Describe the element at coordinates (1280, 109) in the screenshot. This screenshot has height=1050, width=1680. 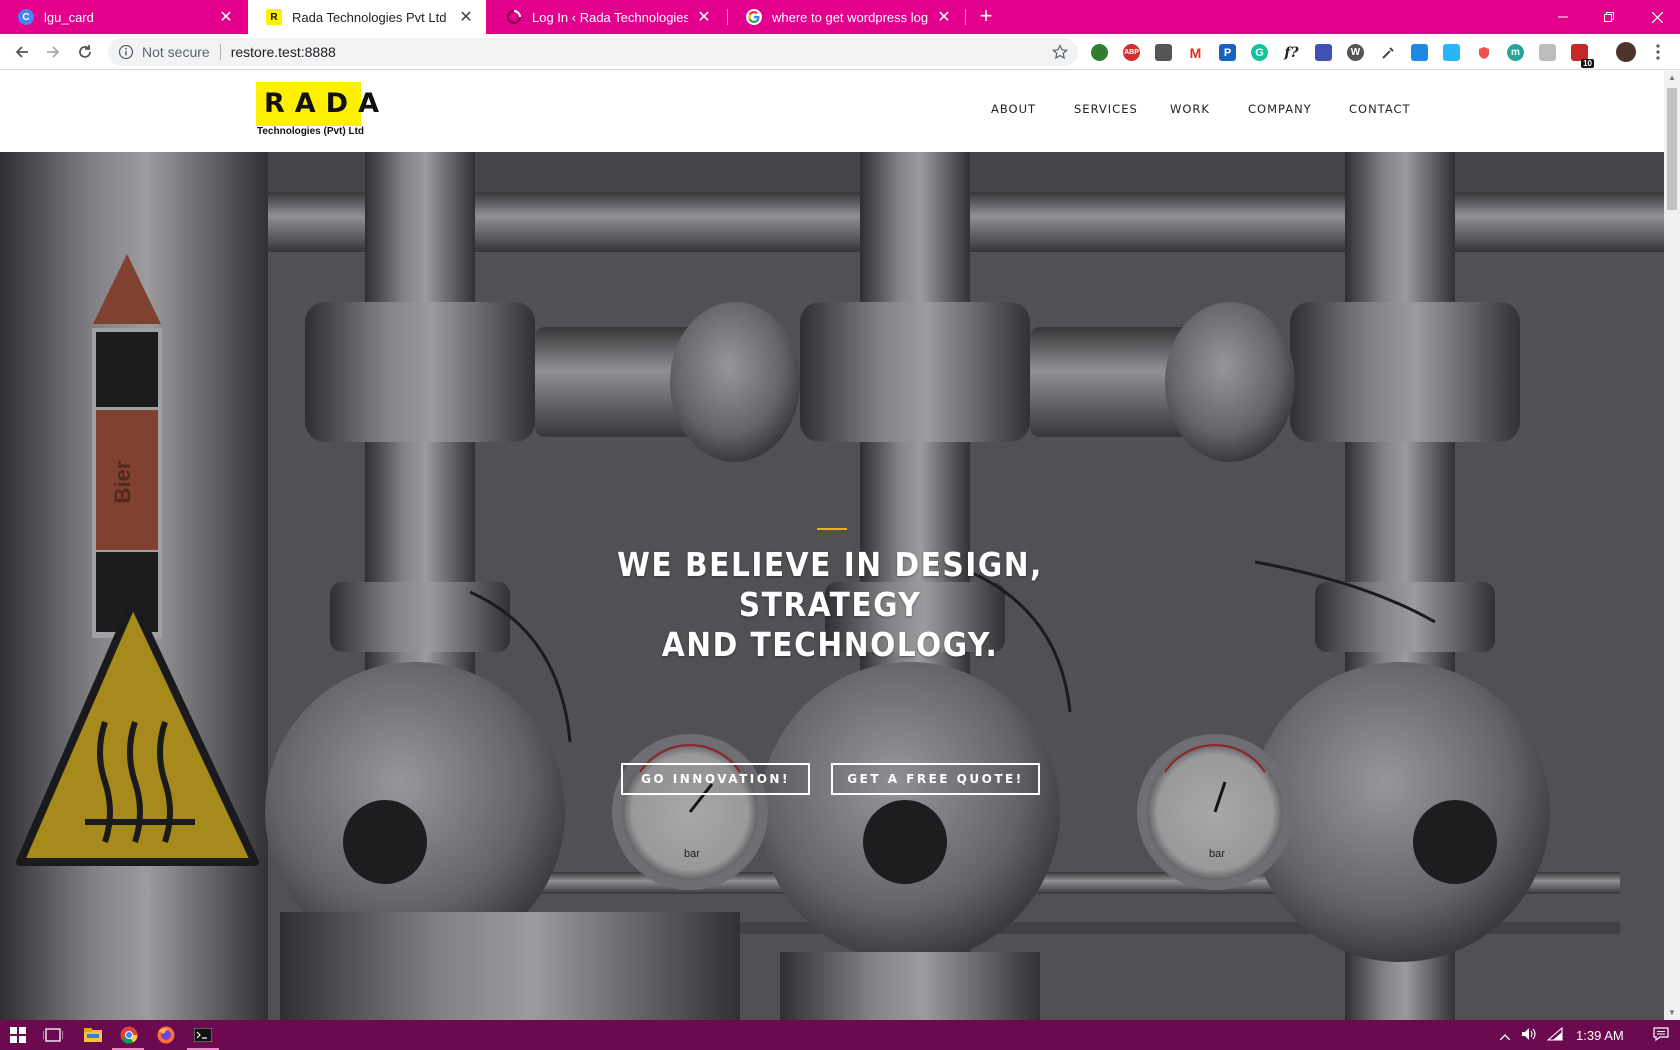
I see `nav-company: COMPANY` at that location.